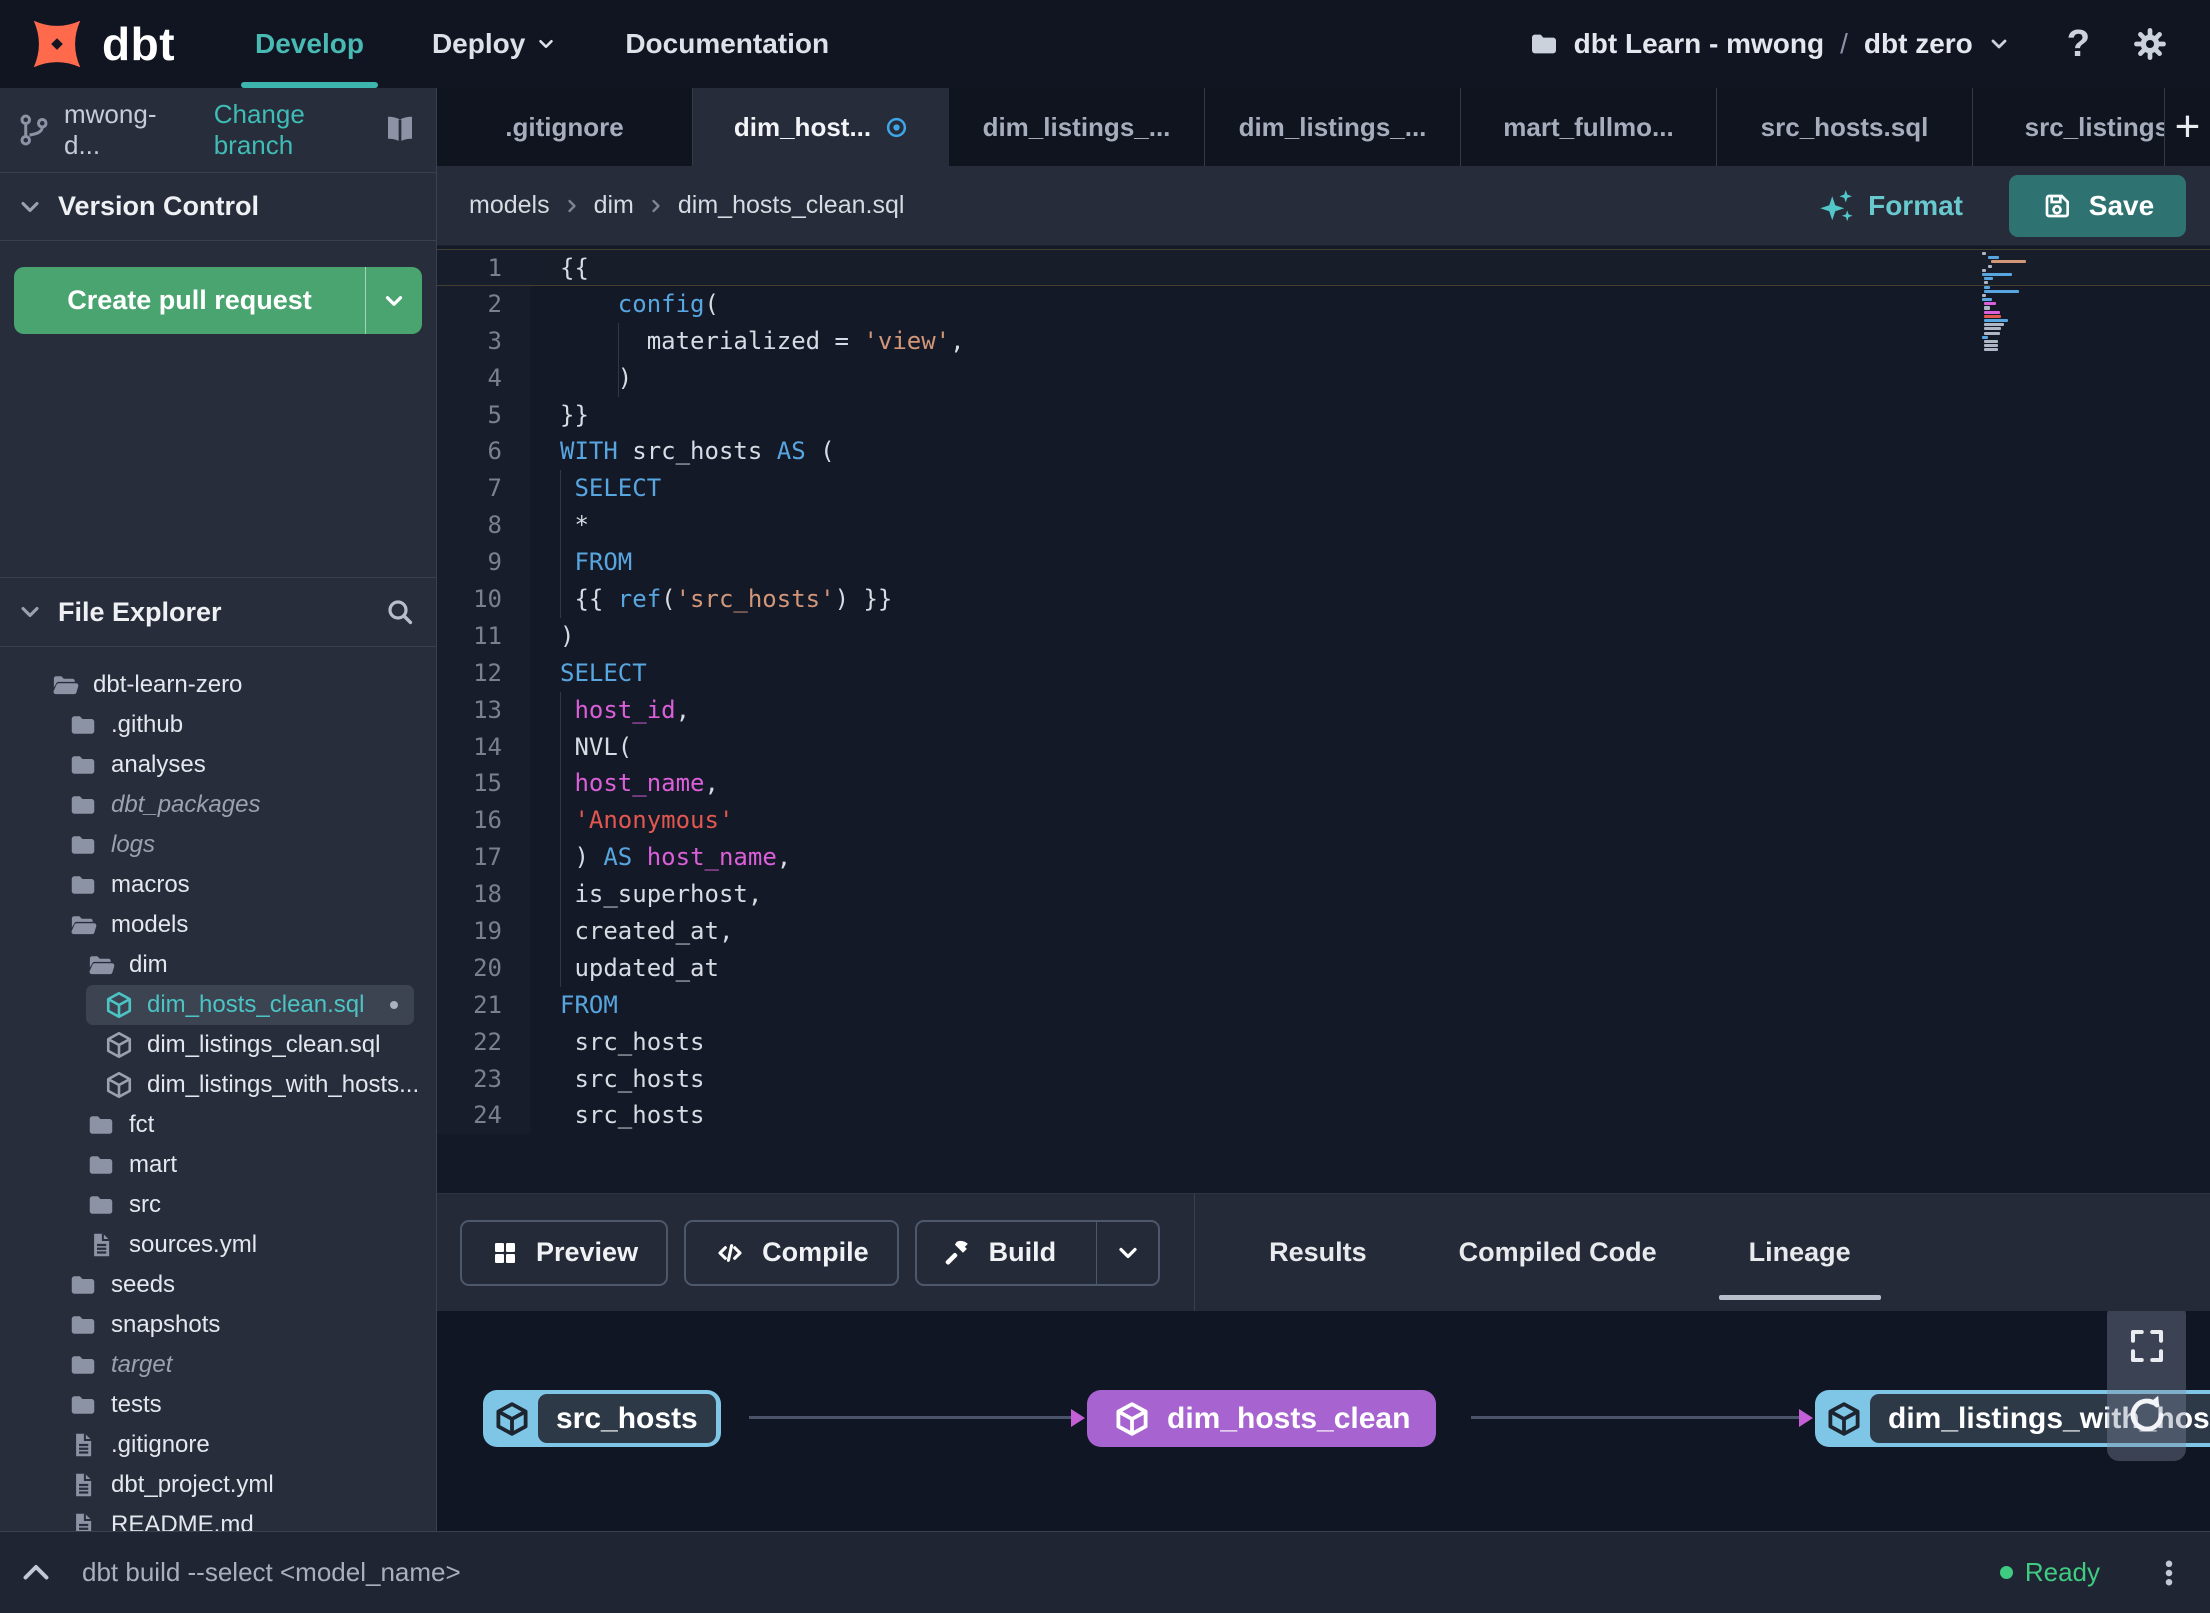  What do you see at coordinates (271, 1572) in the screenshot?
I see `command-input: dbt build --select <model_name>` at bounding box center [271, 1572].